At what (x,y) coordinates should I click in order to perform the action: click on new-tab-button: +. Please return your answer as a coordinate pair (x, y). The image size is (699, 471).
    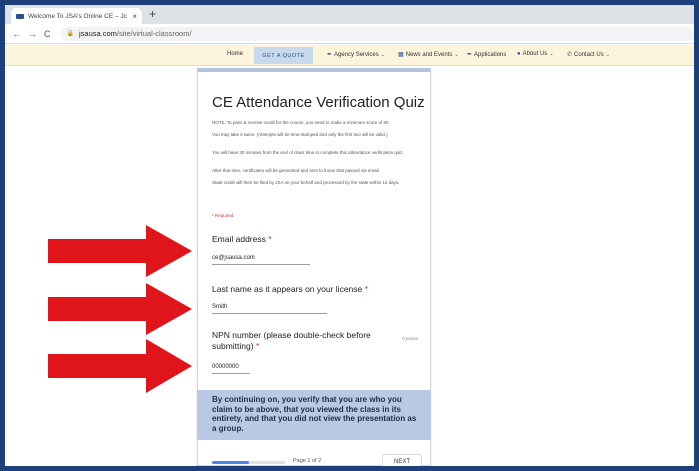
    Looking at the image, I should click on (152, 14).